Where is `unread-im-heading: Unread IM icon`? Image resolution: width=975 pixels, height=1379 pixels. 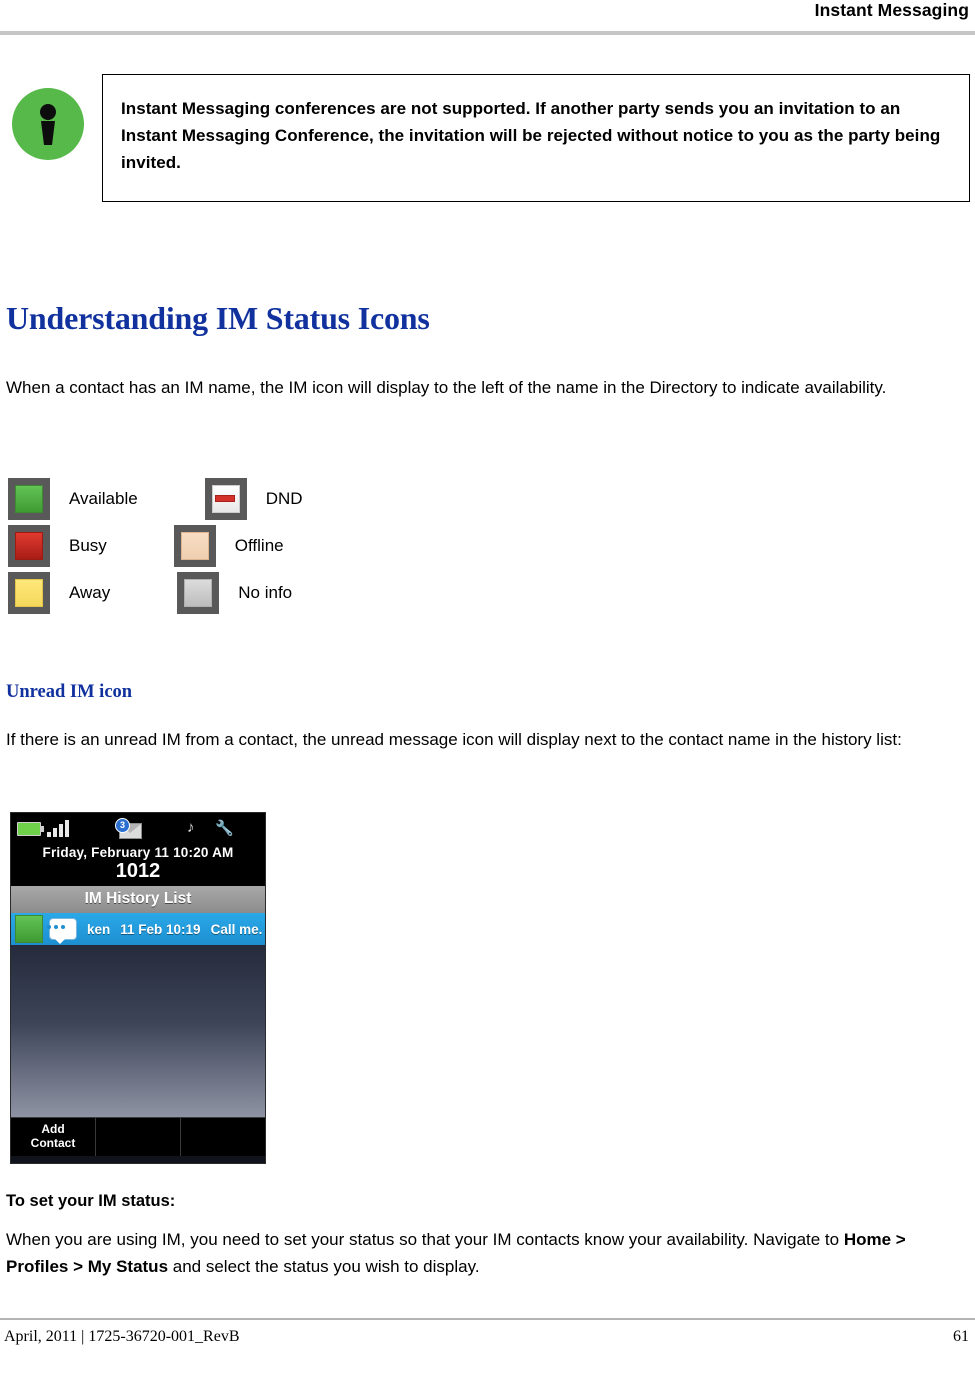 unread-im-heading: Unread IM icon is located at coordinates (69, 692).